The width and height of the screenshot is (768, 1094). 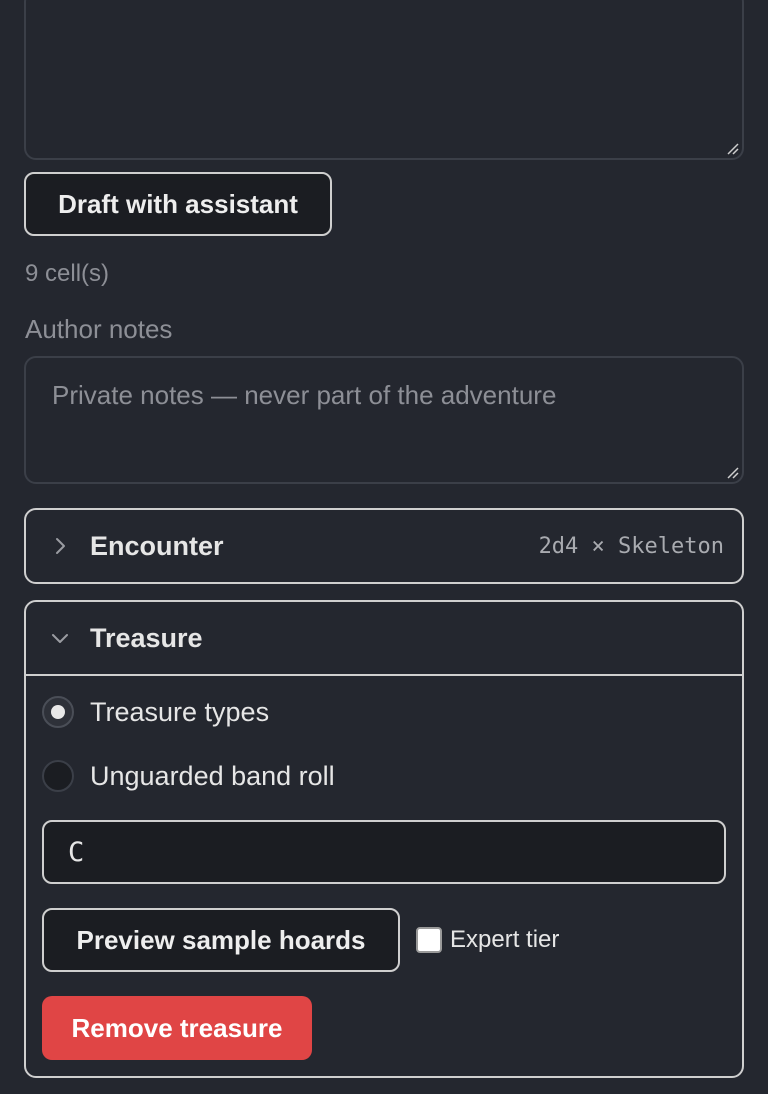 I want to click on chevron-right-icon, so click(x=60, y=546).